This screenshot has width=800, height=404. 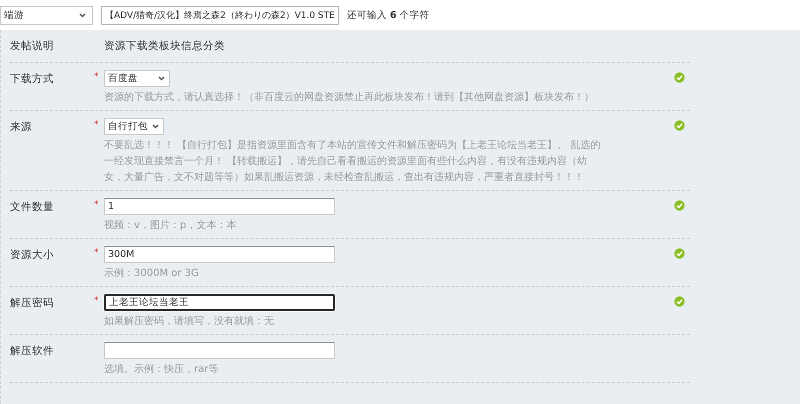 What do you see at coordinates (32, 303) in the screenshot?
I see `field-label: 解压密码` at bounding box center [32, 303].